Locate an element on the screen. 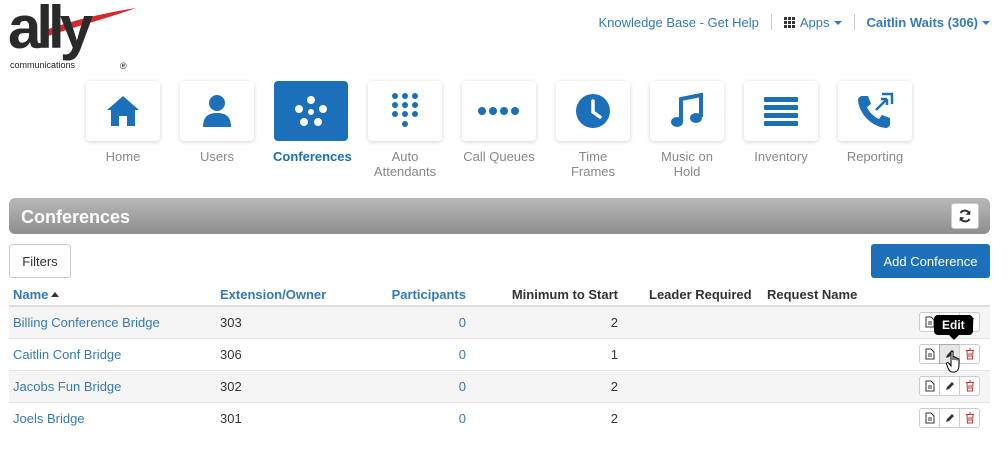  extension-cell: 306 is located at coordinates (281, 353).